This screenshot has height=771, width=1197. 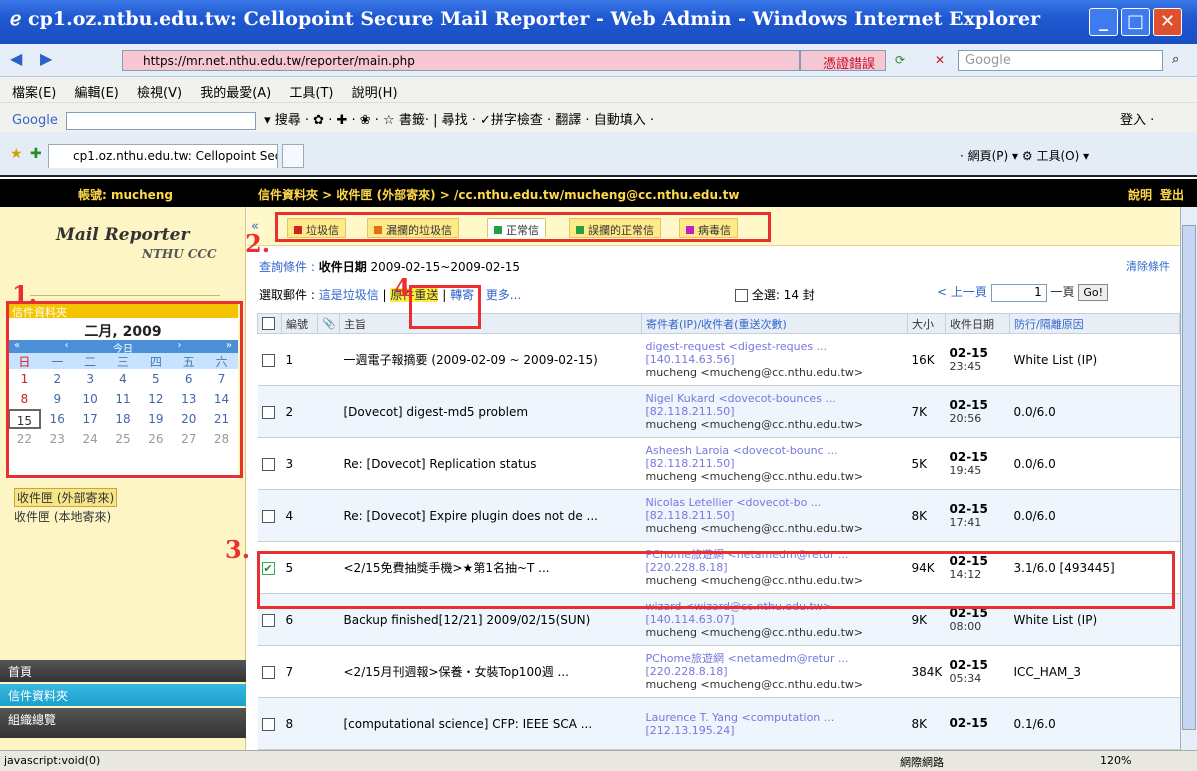 What do you see at coordinates (490, 359) in the screenshot?
I see `row-subject: 一週電子報摘要 (2009-02-09 ~ 2009-02-15)` at bounding box center [490, 359].